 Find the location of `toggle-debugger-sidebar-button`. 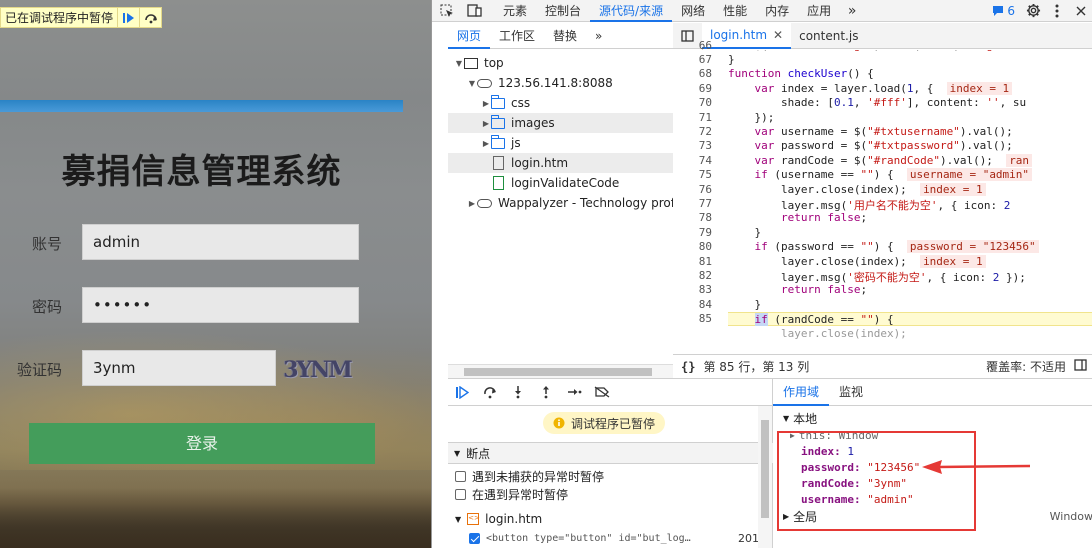

toggle-debugger-sidebar-button is located at coordinates (1083, 366).